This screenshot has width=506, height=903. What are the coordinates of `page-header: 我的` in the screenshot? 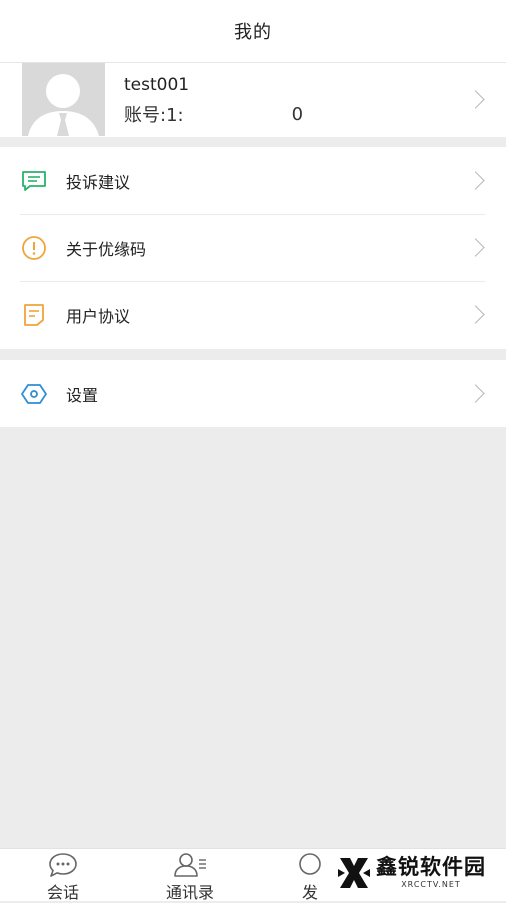 It's located at (253, 31).